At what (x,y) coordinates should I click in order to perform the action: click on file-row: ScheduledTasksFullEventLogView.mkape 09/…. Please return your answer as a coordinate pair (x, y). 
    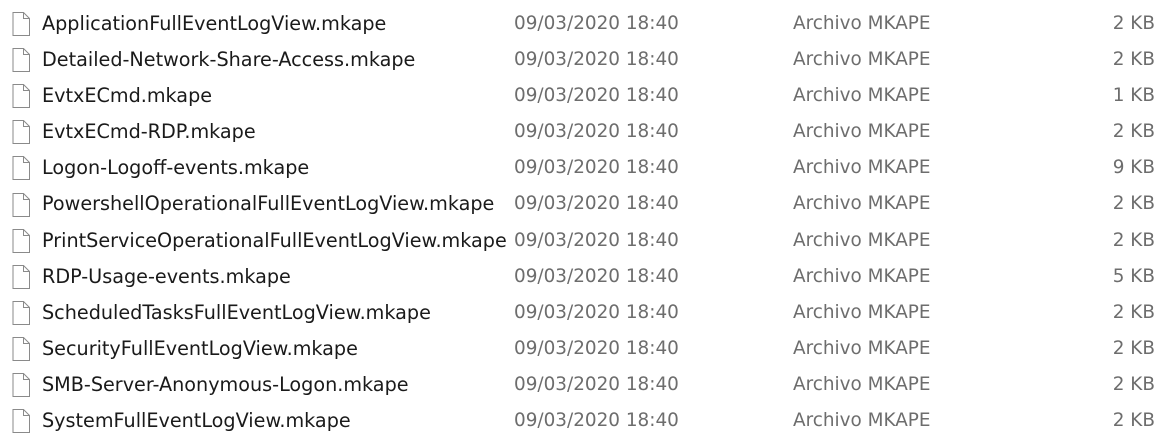
    Looking at the image, I should click on (584, 313).